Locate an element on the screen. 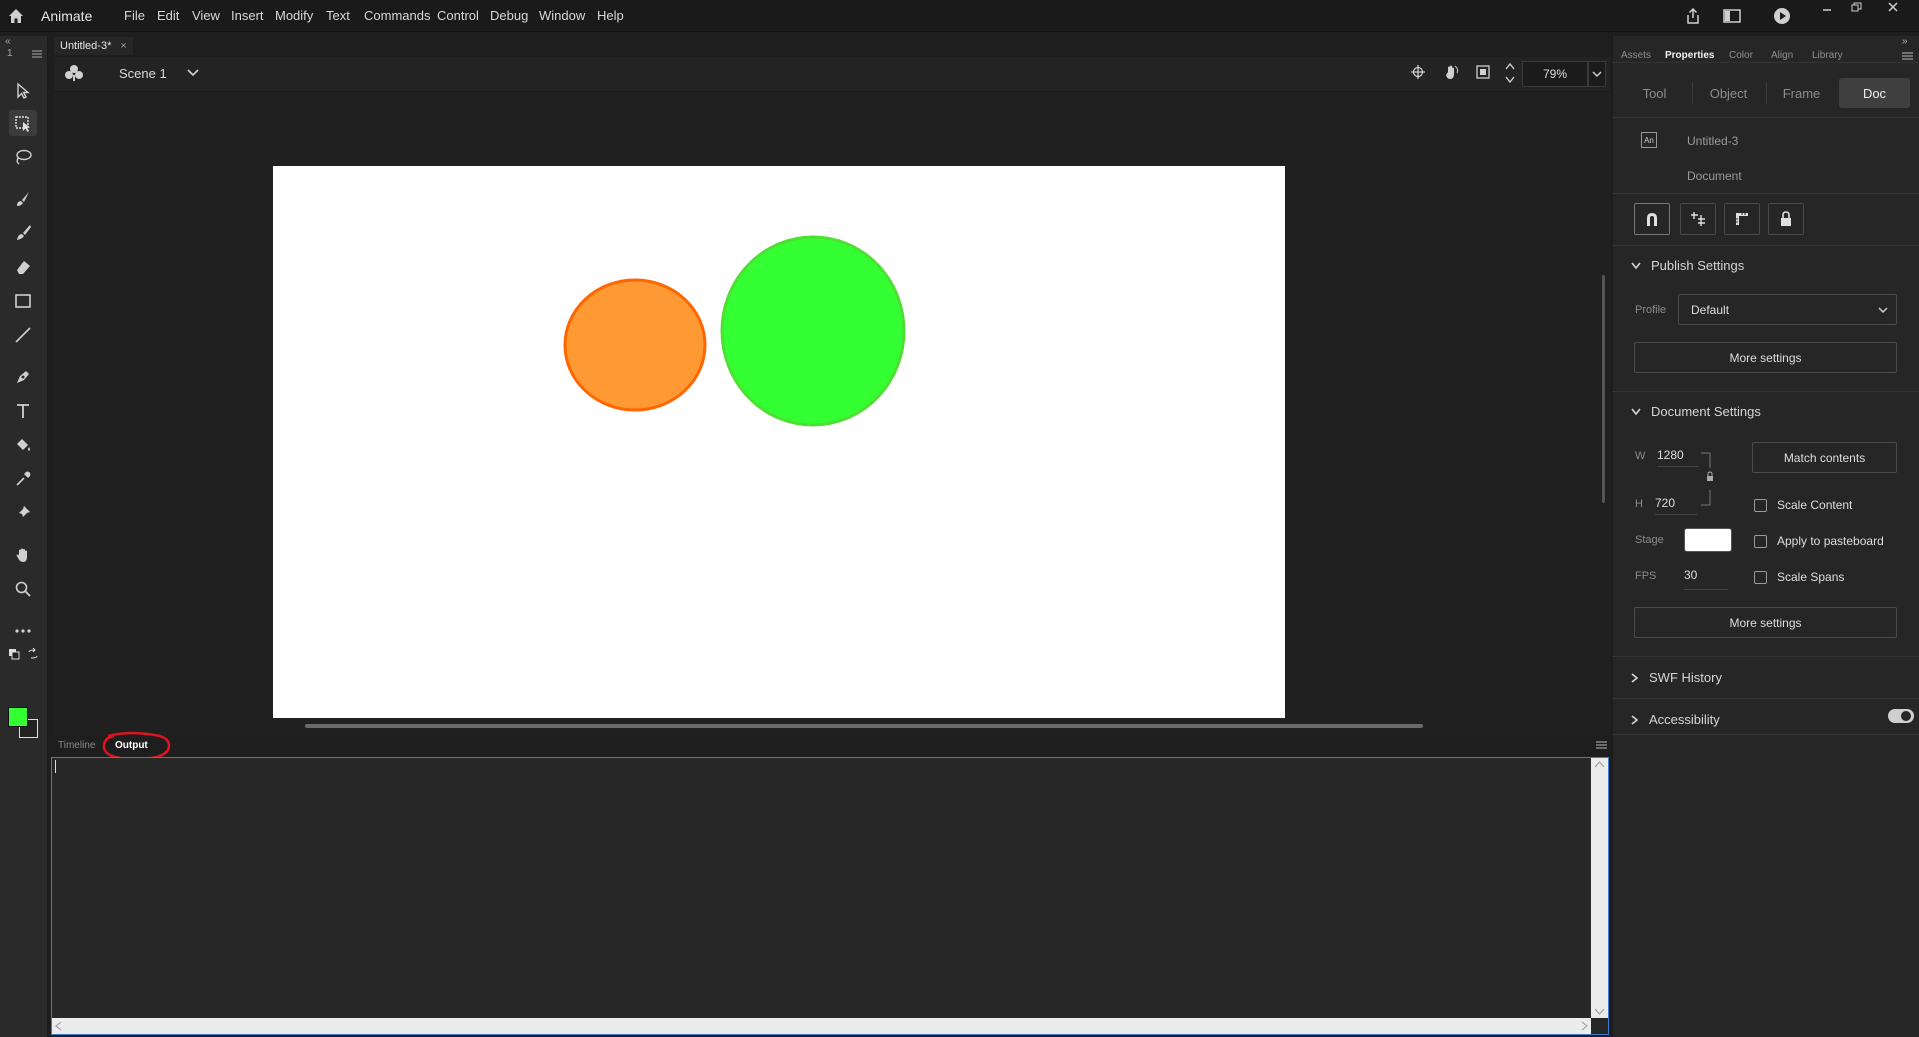 This screenshot has width=1919, height=1037. zoom-stepper-icon is located at coordinates (1510, 73).